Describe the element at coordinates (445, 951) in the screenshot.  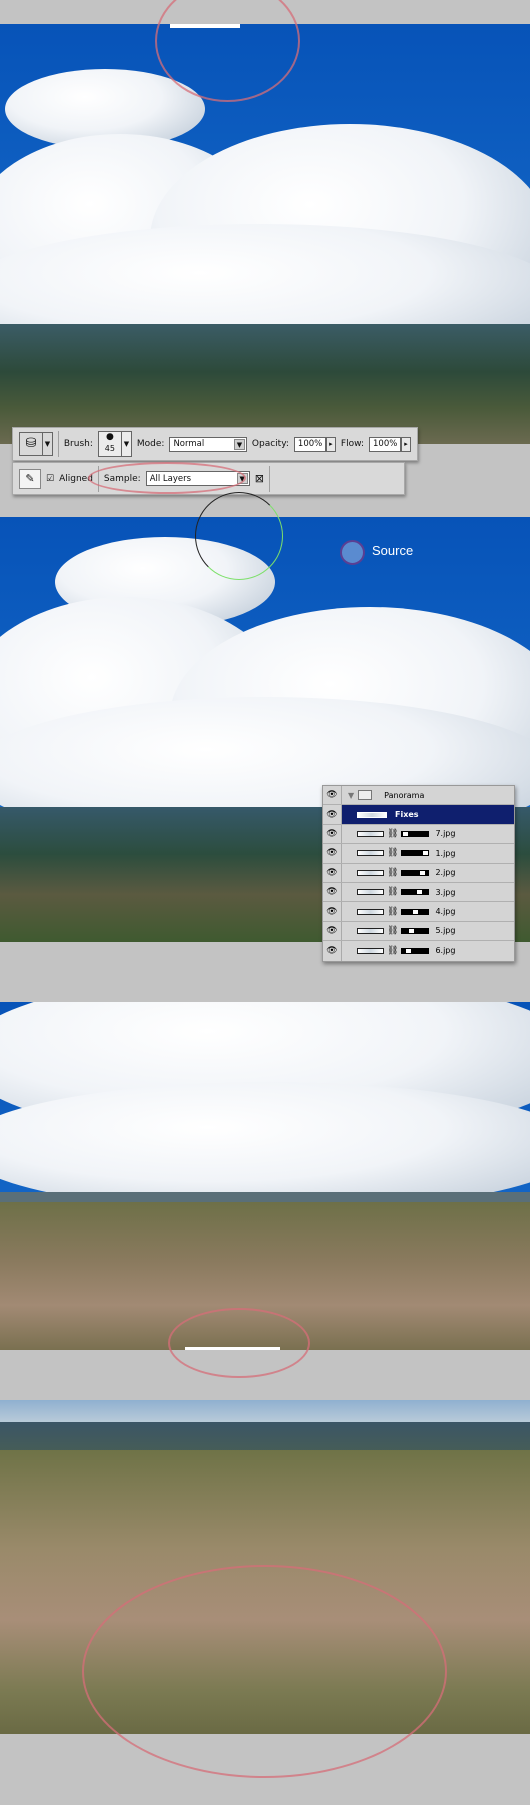
I see `layer-name: 6.jpg` at that location.